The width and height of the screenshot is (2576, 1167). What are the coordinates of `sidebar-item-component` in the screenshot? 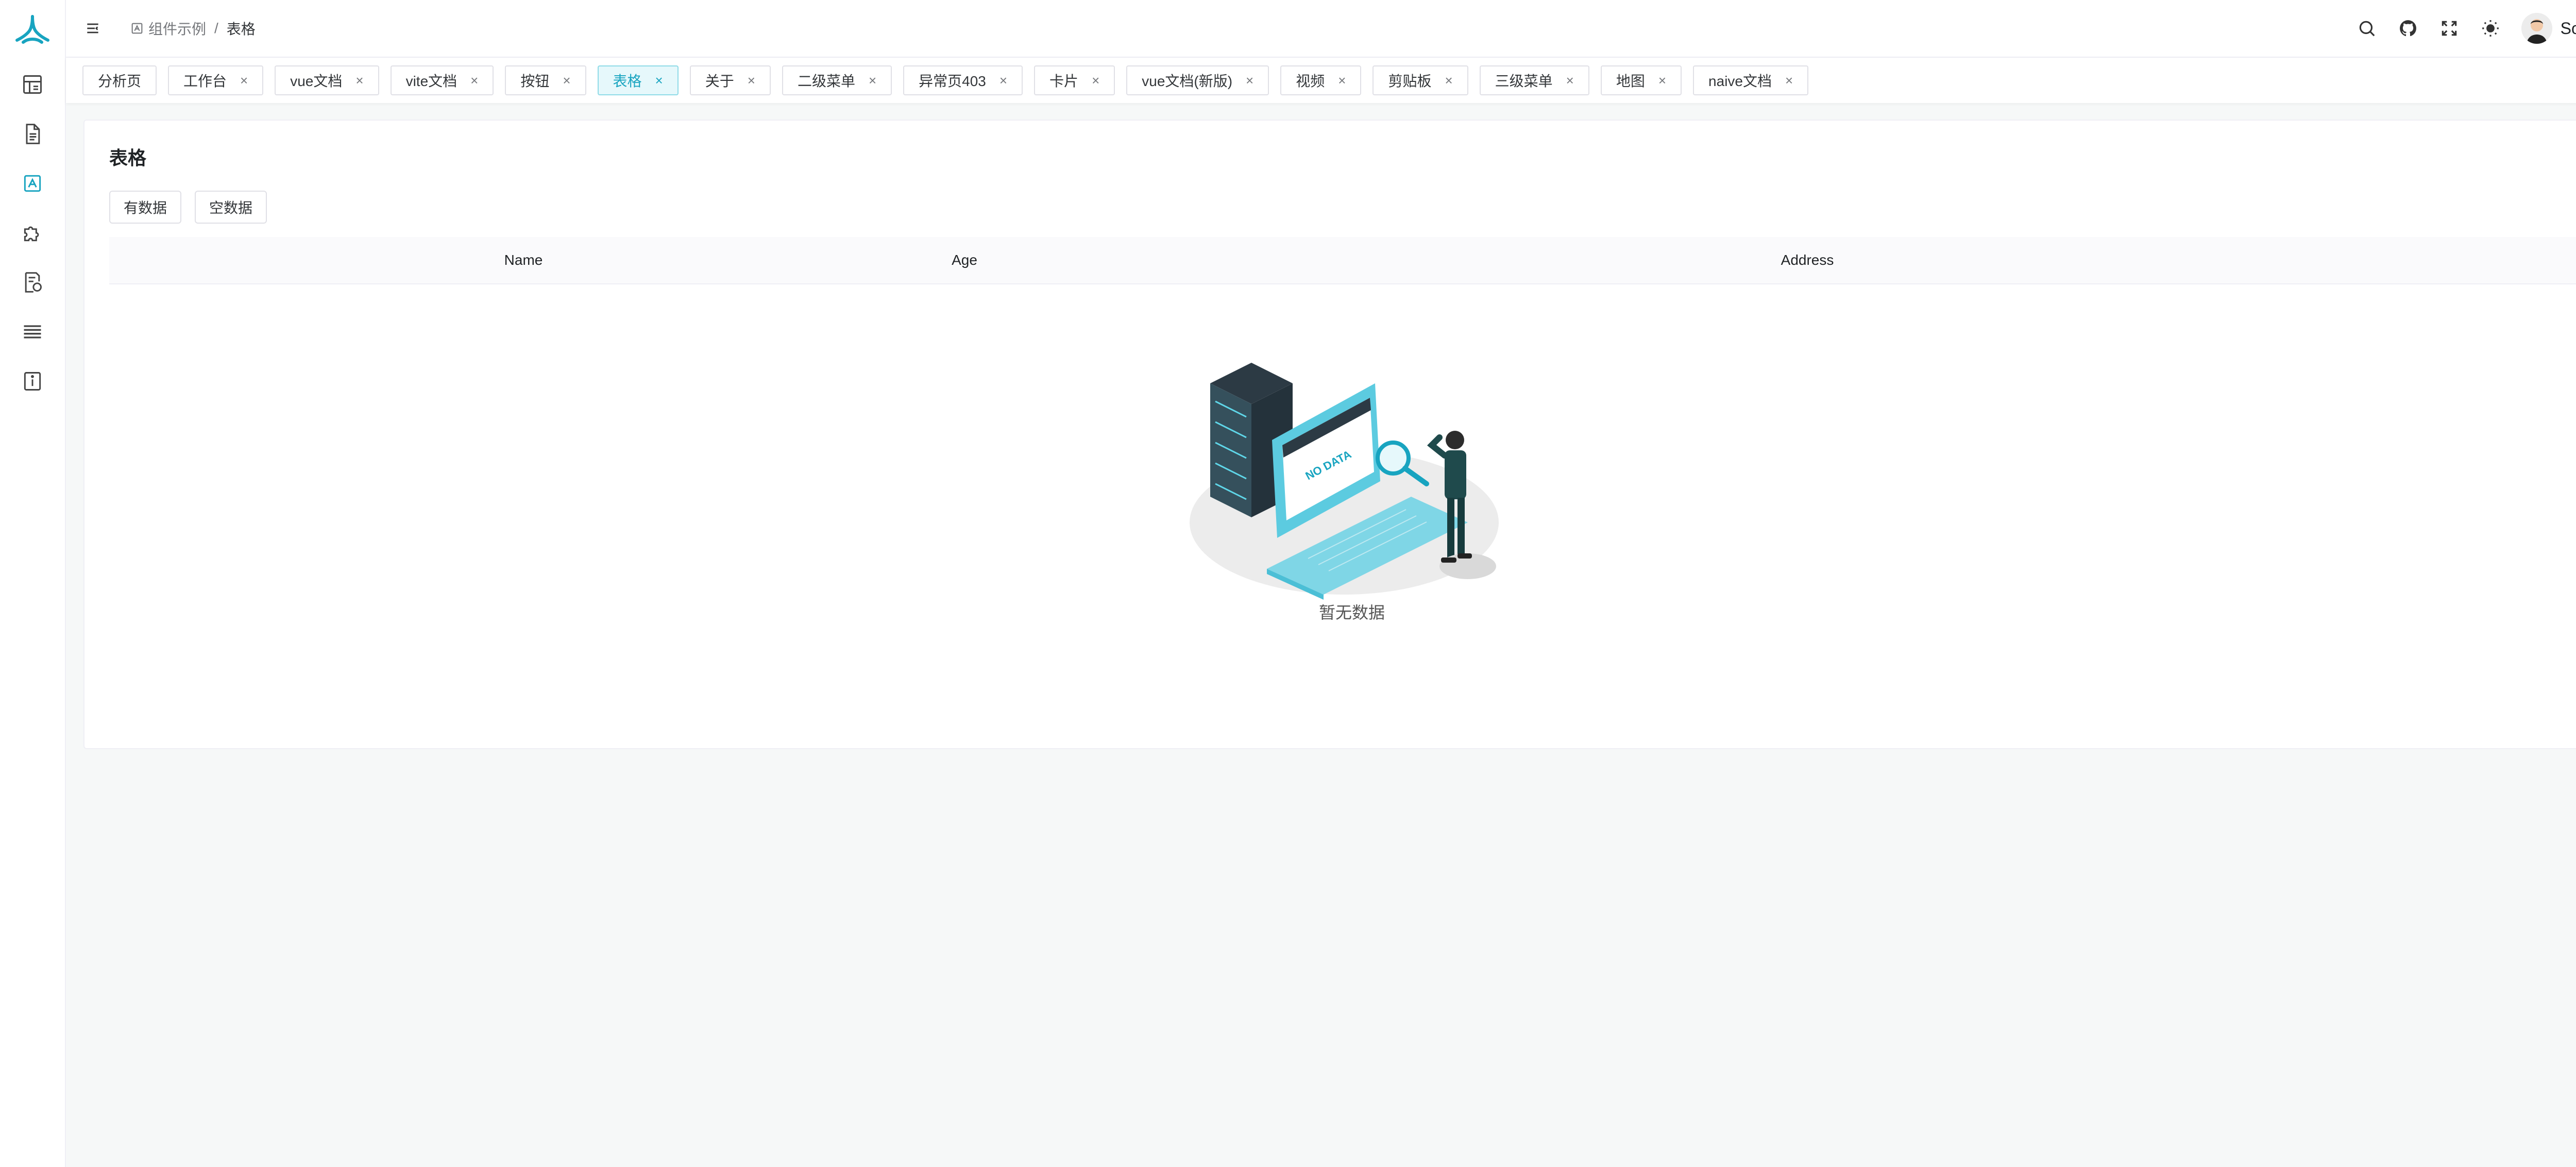 It's located at (32, 184).